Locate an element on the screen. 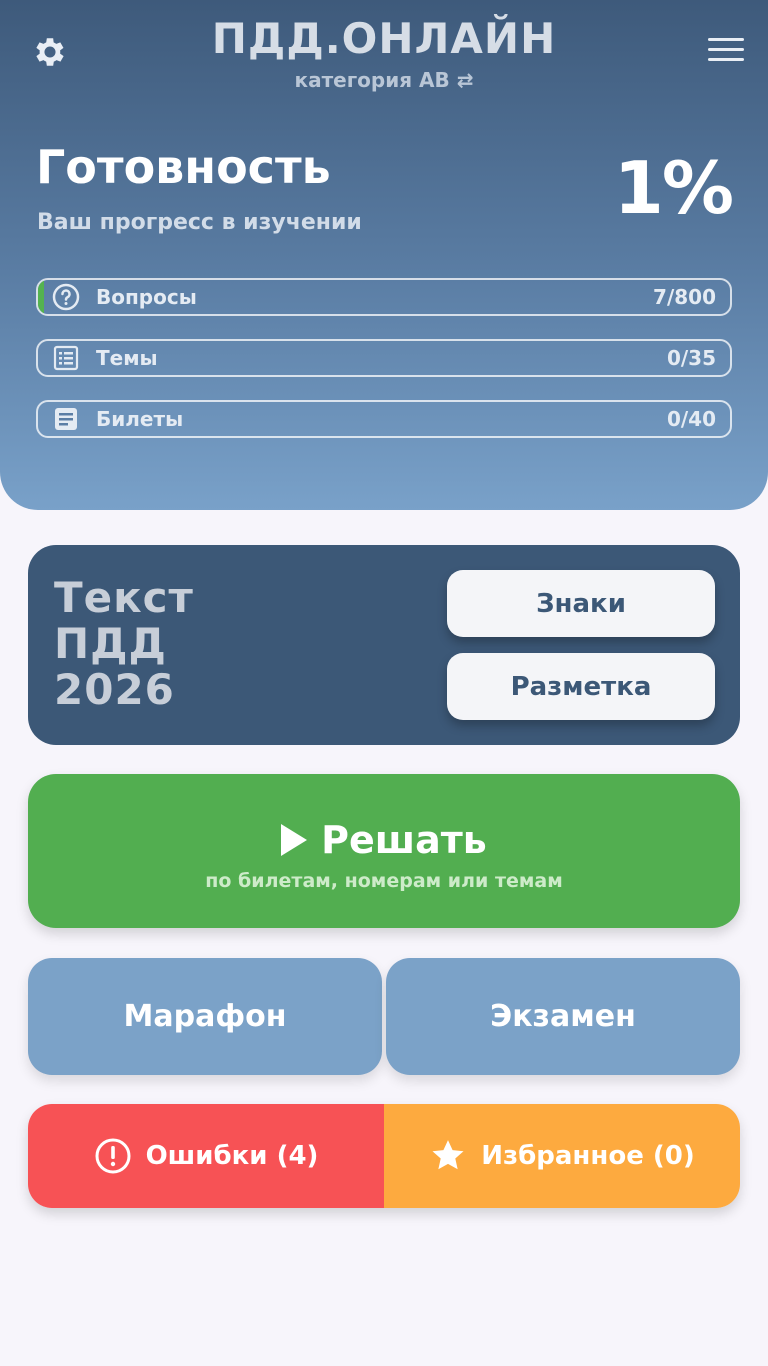  solve-button: Решать по билетам, номерам или темам is located at coordinates (384, 851).